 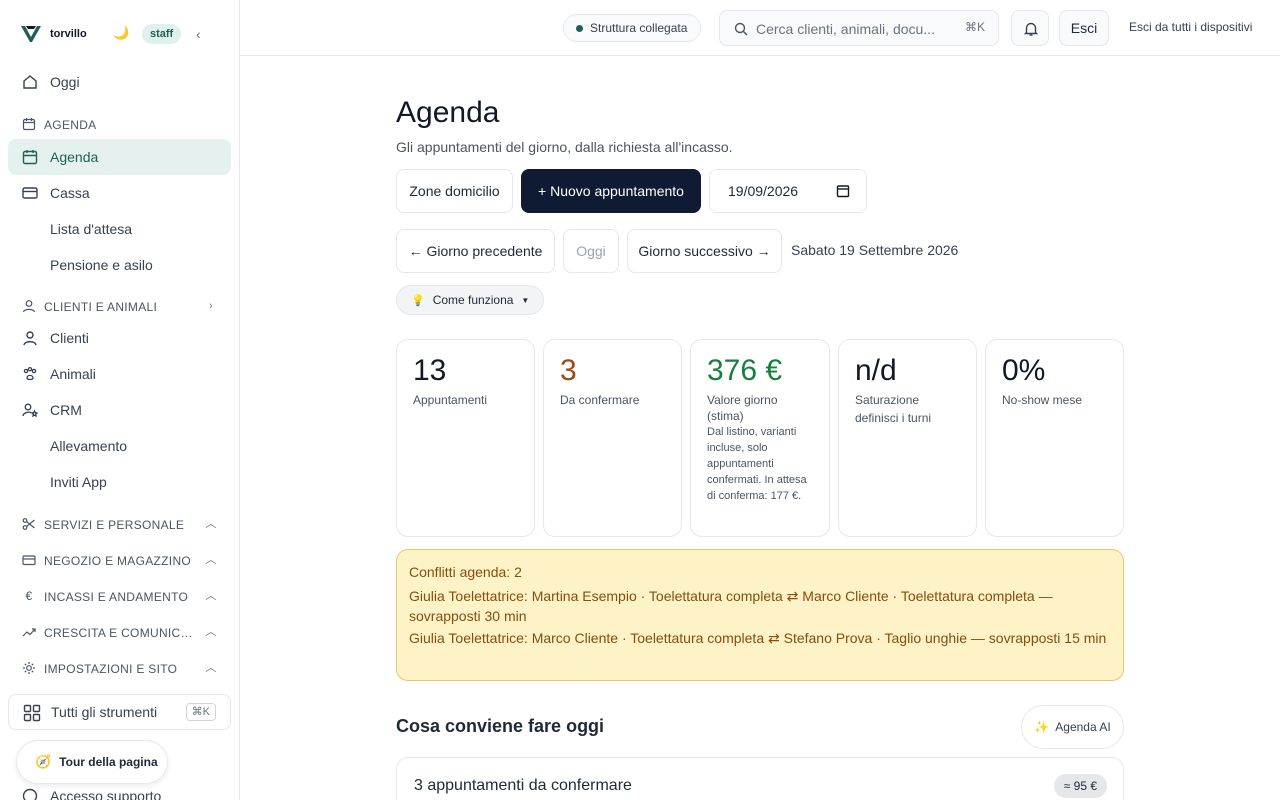 What do you see at coordinates (876, 370) in the screenshot?
I see `stat-value: n/d` at bounding box center [876, 370].